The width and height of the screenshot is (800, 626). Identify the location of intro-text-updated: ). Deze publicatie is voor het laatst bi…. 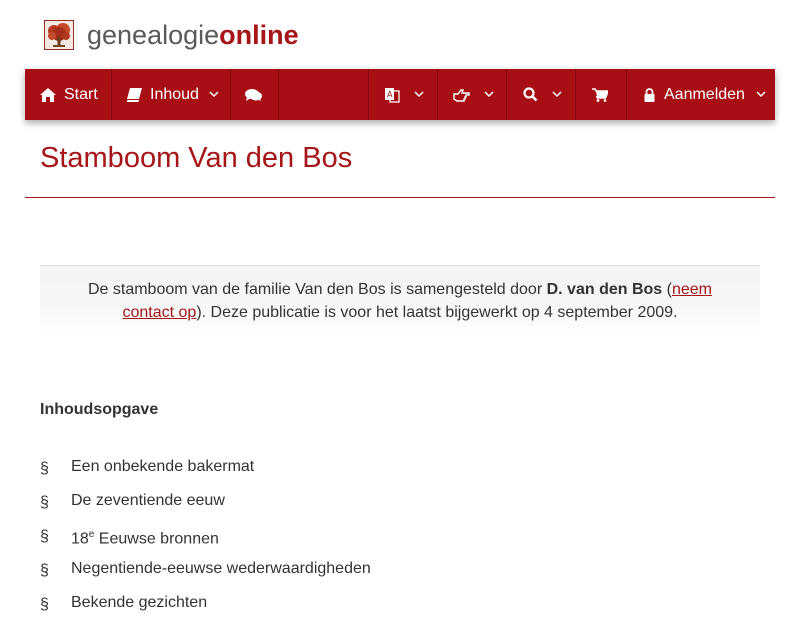
(437, 312).